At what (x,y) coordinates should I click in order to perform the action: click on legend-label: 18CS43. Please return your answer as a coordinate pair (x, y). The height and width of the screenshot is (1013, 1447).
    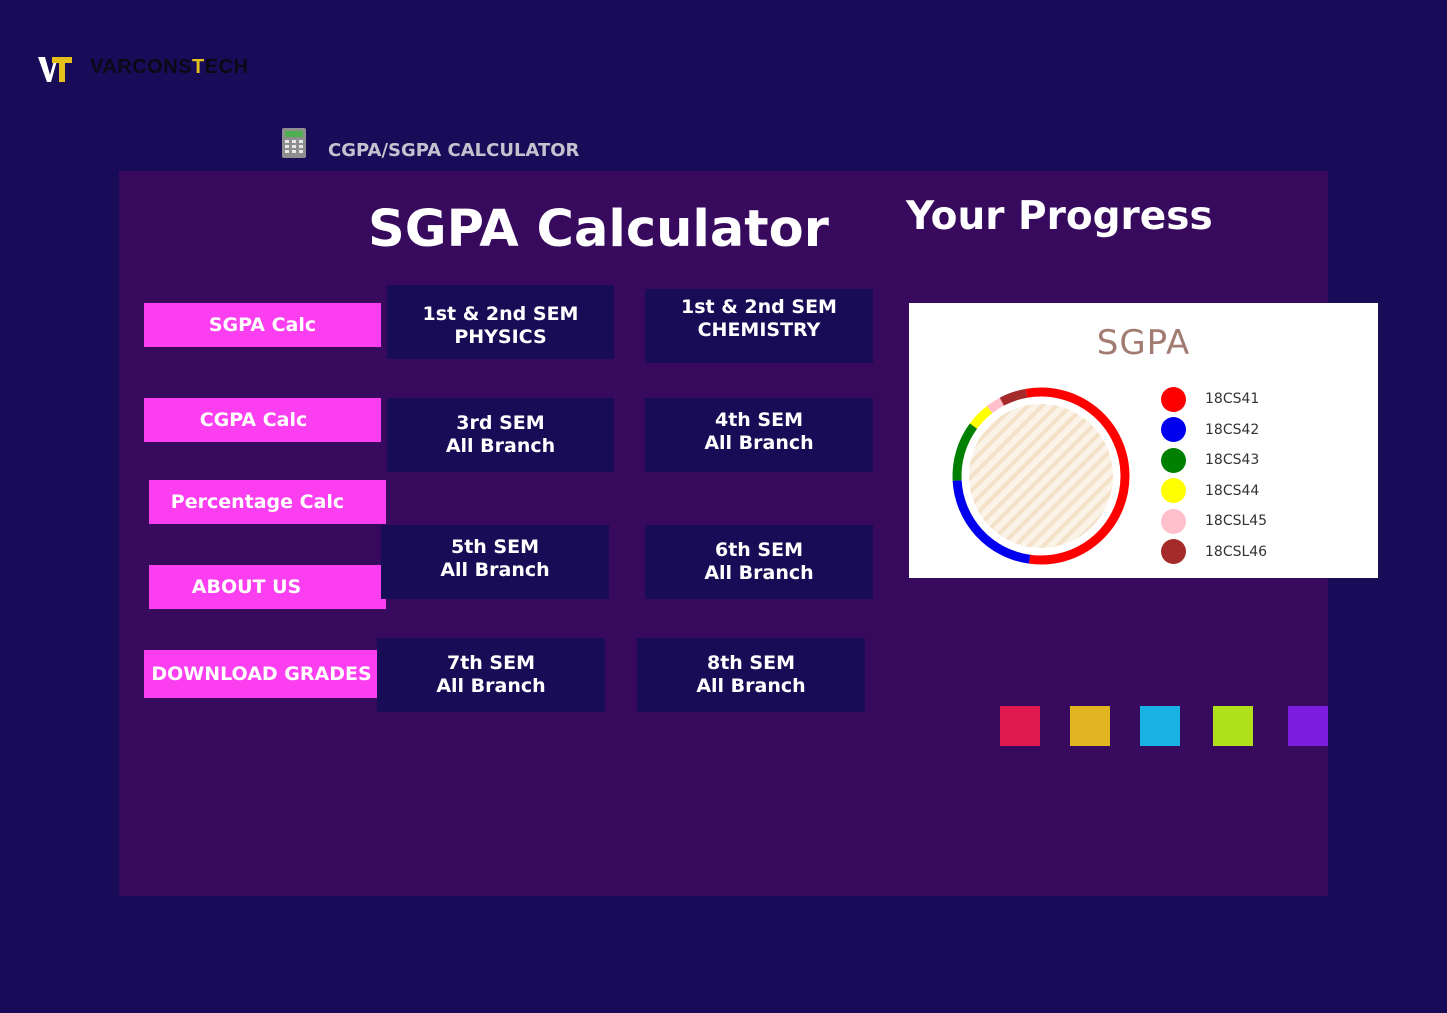
    Looking at the image, I should click on (1232, 460).